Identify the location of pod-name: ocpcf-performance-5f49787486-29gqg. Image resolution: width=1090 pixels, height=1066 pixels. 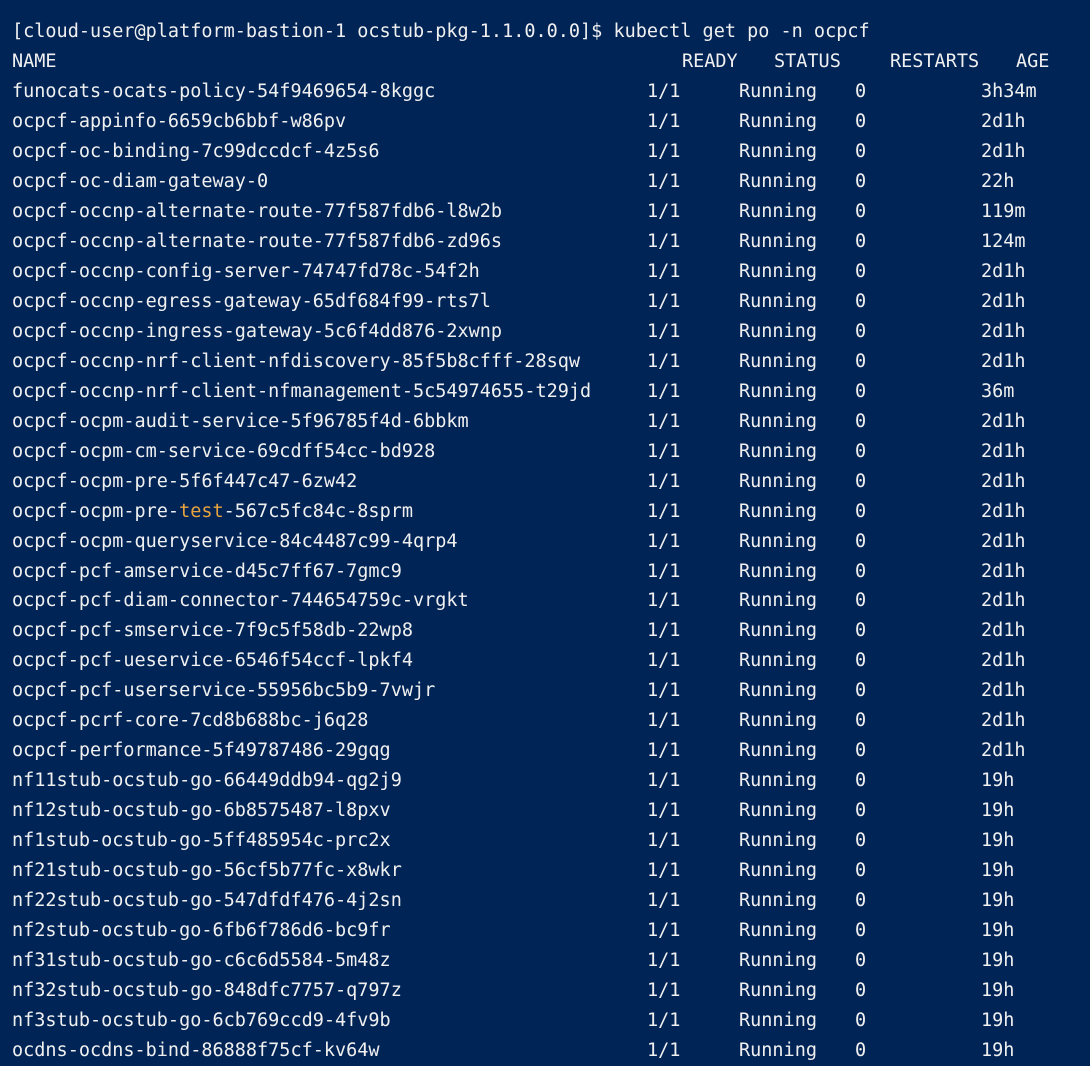
(201, 750).